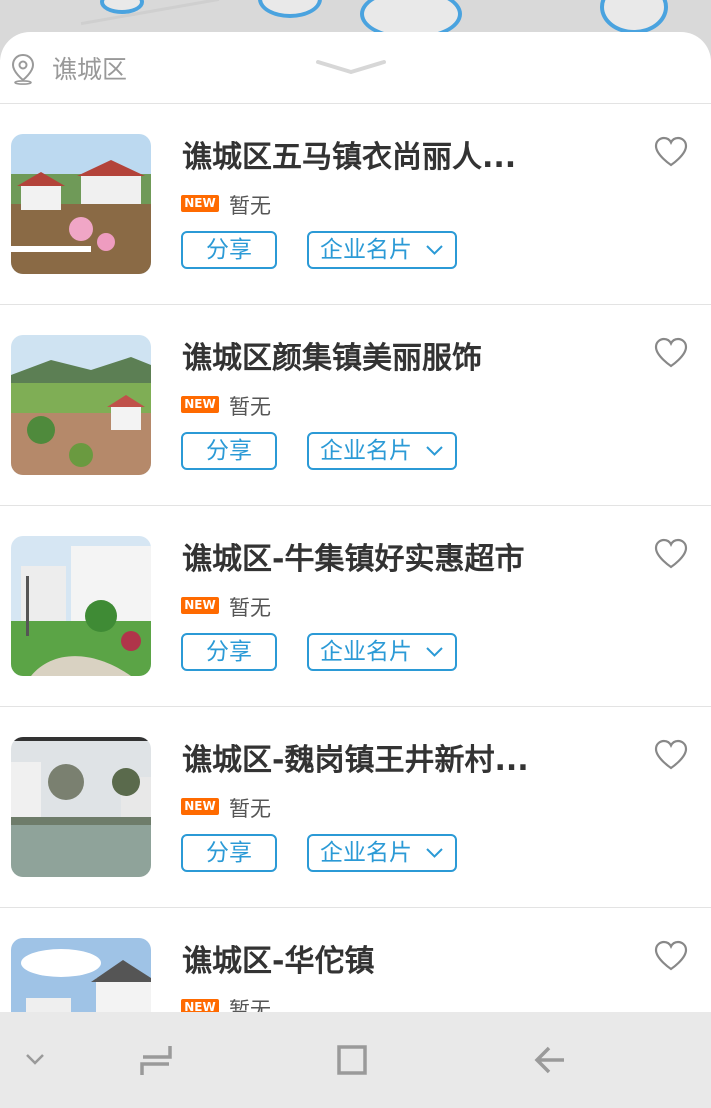 Image resolution: width=711 pixels, height=1108 pixels. Describe the element at coordinates (90, 69) in the screenshot. I see `location-label: 谯城区` at that location.